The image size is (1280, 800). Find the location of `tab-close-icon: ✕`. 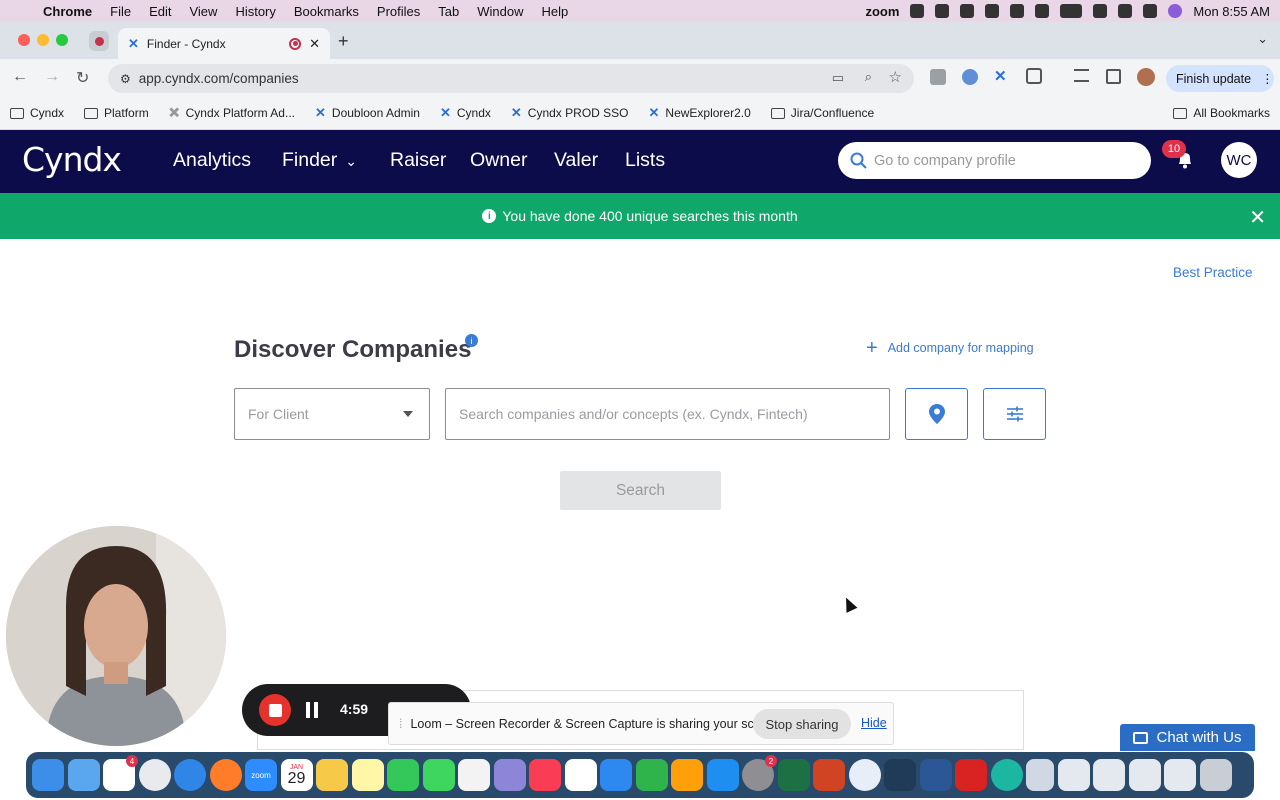

tab-close-icon: ✕ is located at coordinates (314, 44).